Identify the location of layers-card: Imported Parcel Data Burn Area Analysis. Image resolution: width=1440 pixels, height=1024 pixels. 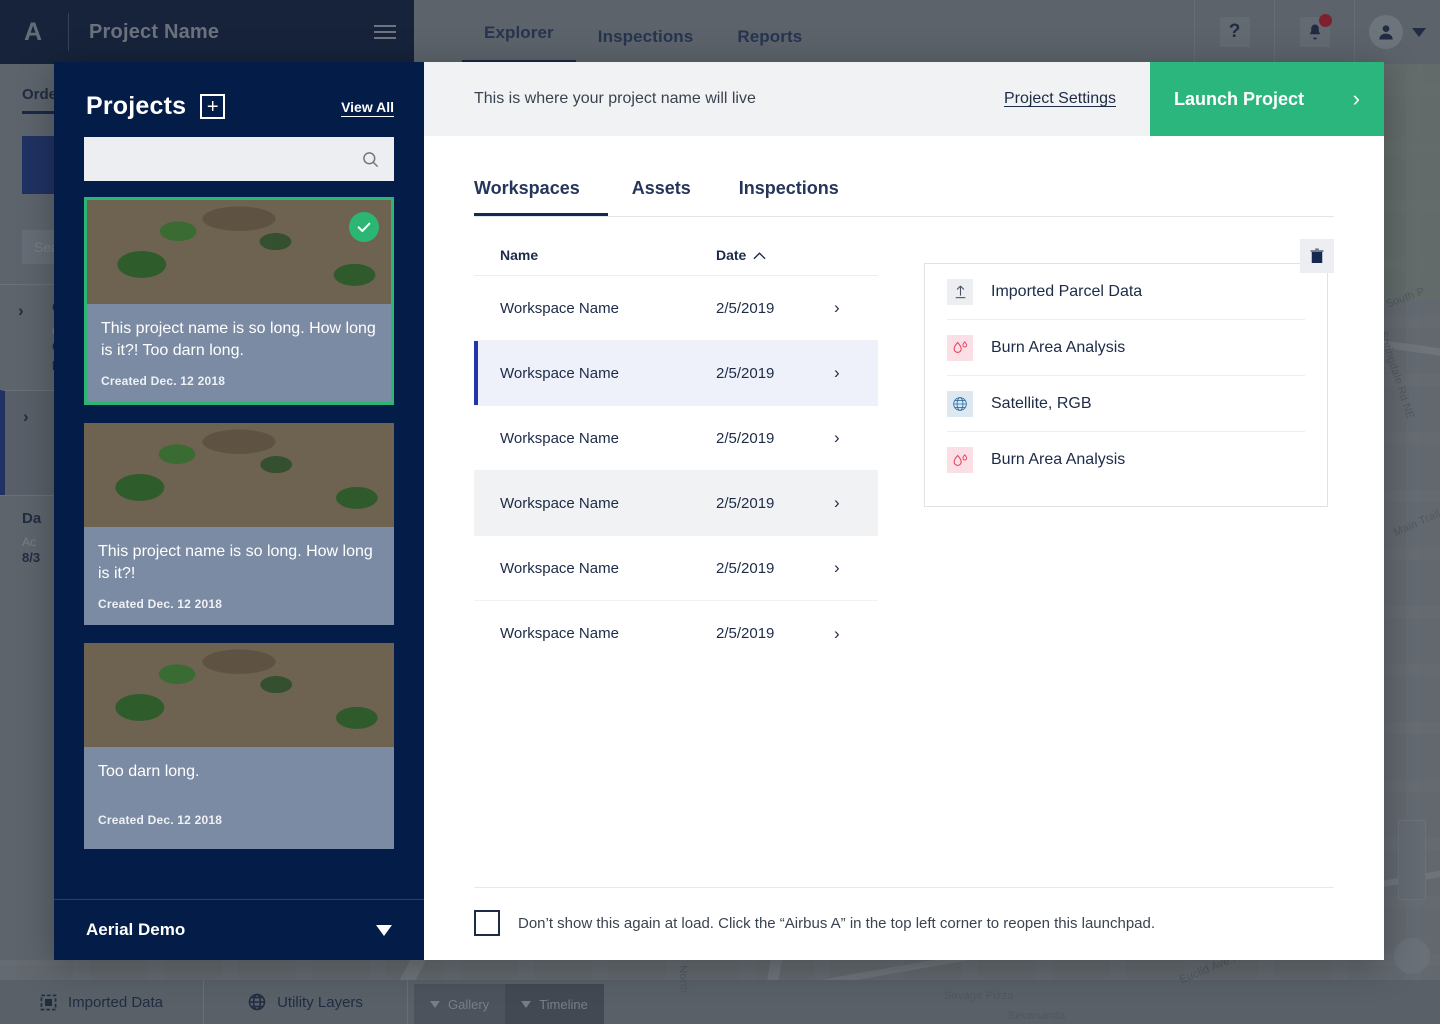
(1126, 385).